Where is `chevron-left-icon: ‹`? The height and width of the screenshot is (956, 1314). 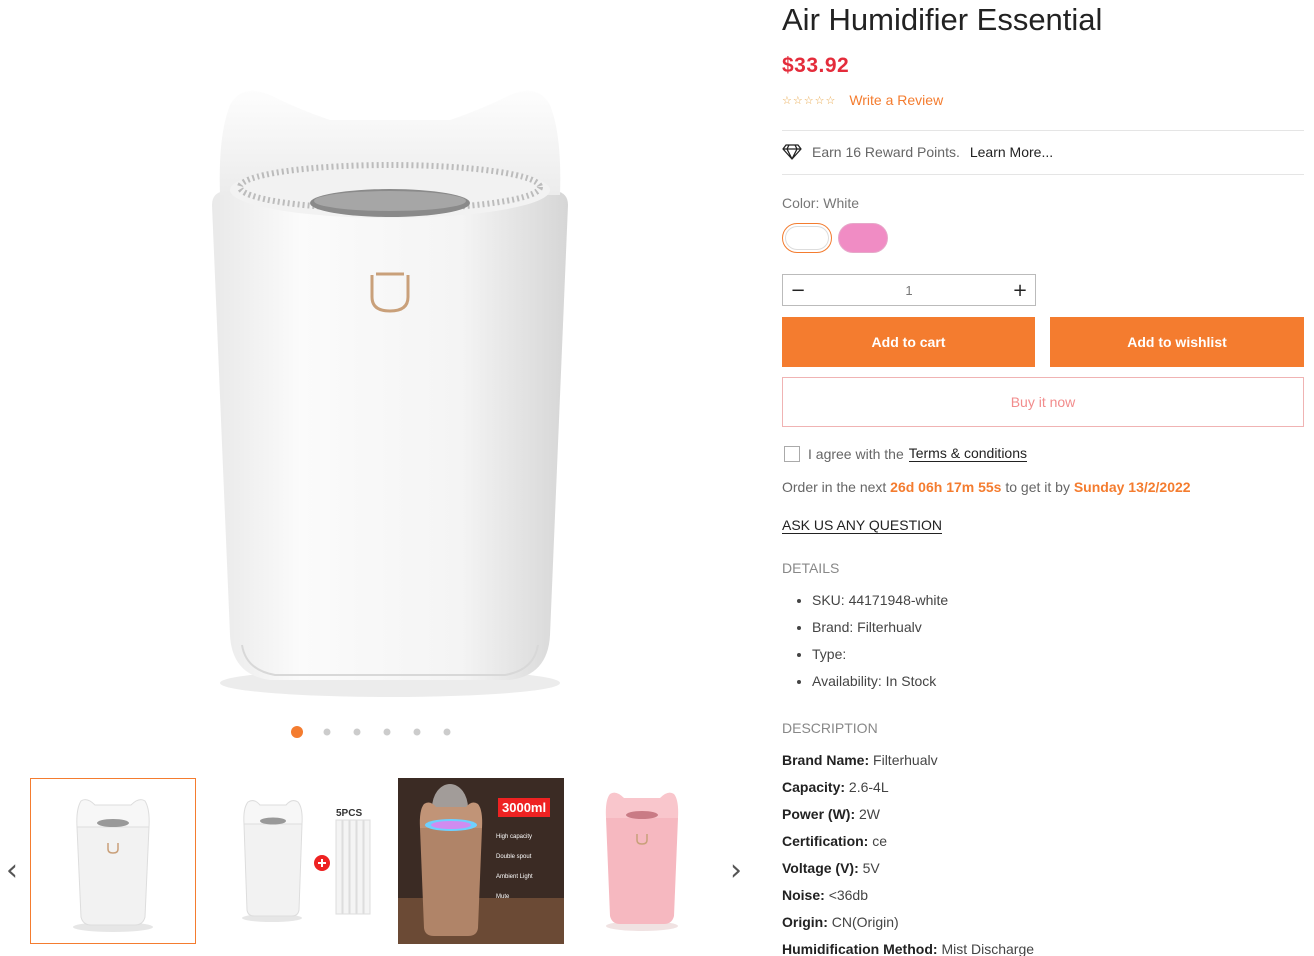
chevron-left-icon: ‹ is located at coordinates (12, 871).